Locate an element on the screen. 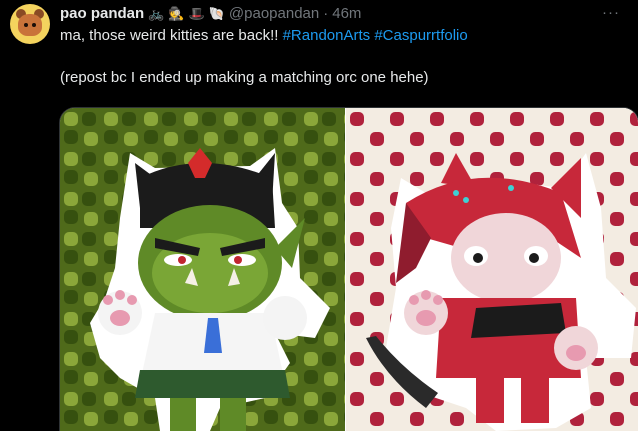 This screenshot has height=431, width=638. avatar-face is located at coordinates (30, 25).